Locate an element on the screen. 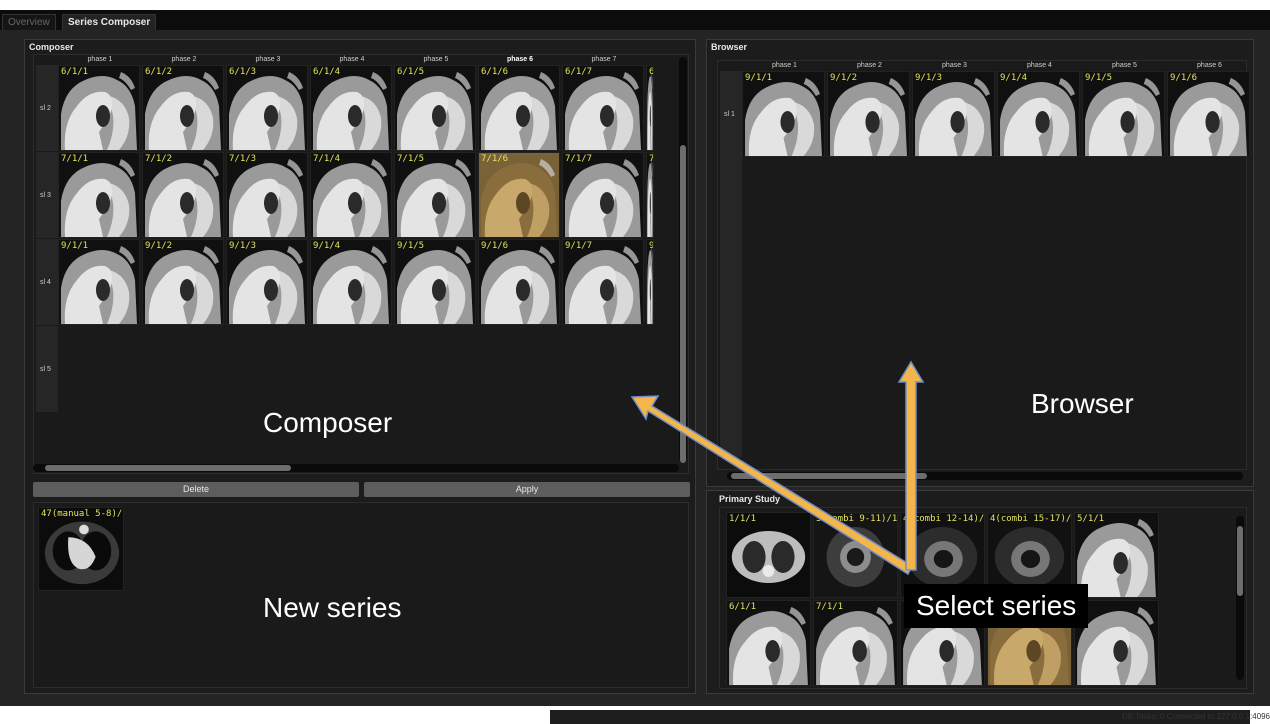  status-bar: DB Tasks: 0 Connected to 127.0.0.1:4096 is located at coordinates (635, 715).